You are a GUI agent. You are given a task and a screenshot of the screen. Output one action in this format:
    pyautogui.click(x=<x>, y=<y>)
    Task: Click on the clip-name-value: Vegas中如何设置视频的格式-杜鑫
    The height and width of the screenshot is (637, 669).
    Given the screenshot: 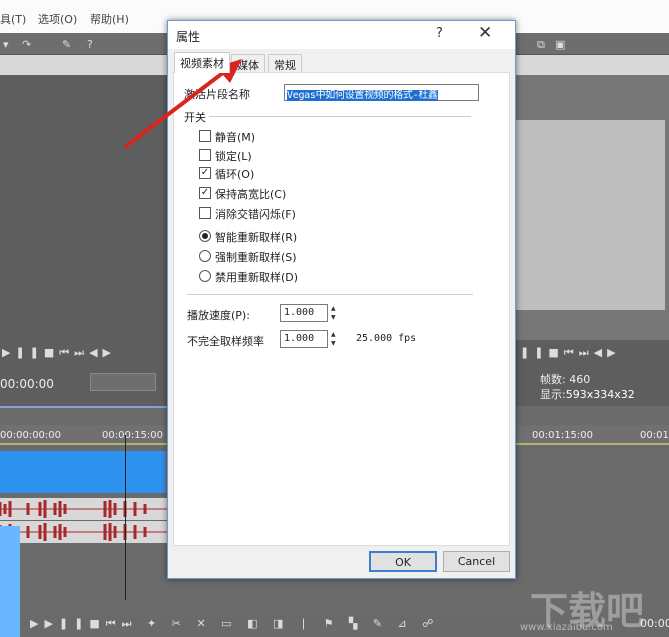 What is the action you would take?
    pyautogui.click(x=362, y=95)
    